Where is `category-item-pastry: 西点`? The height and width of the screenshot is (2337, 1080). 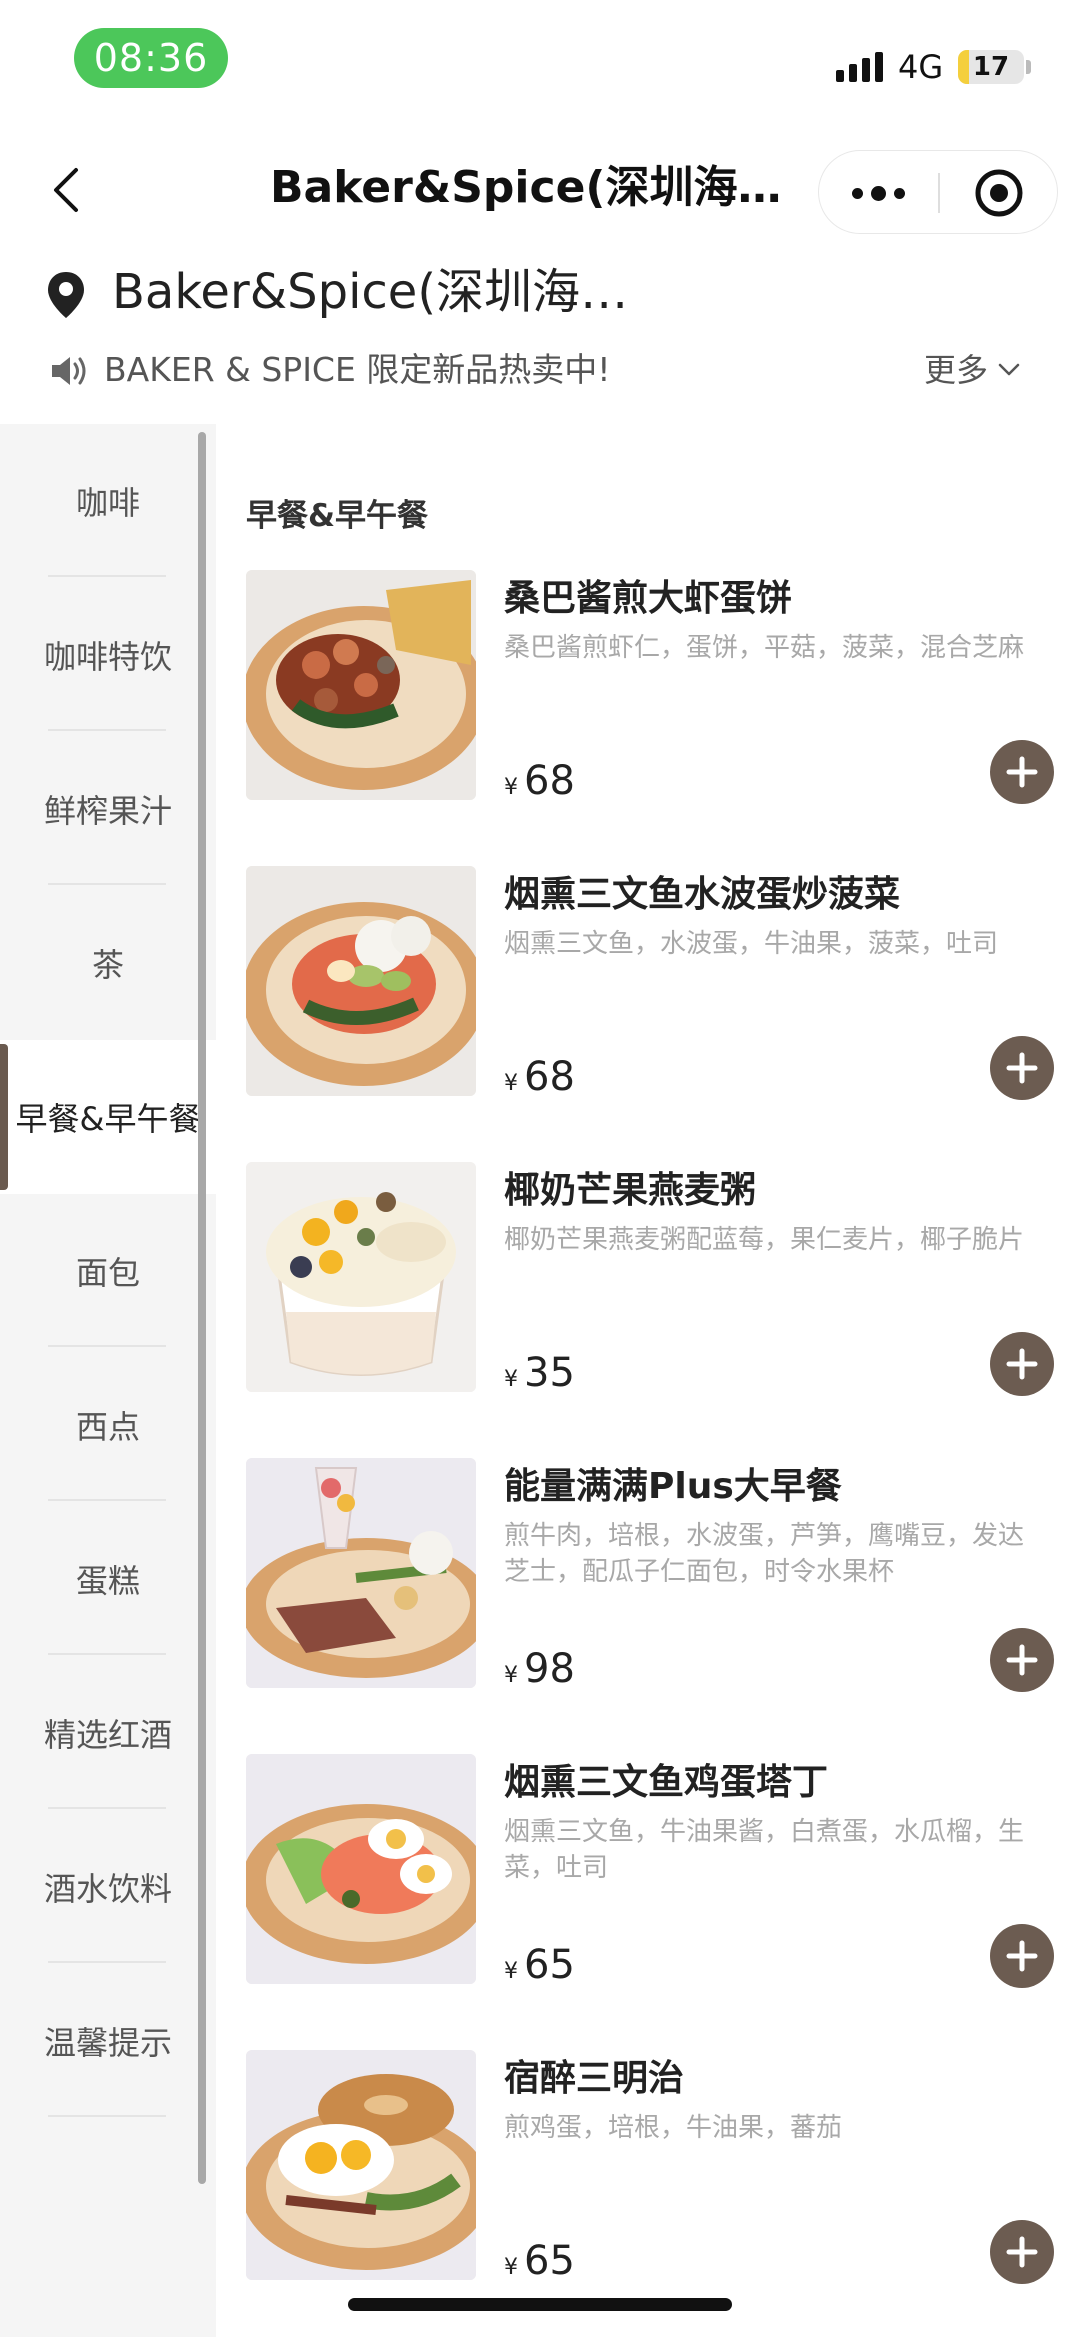 category-item-pastry: 西点 is located at coordinates (108, 1425).